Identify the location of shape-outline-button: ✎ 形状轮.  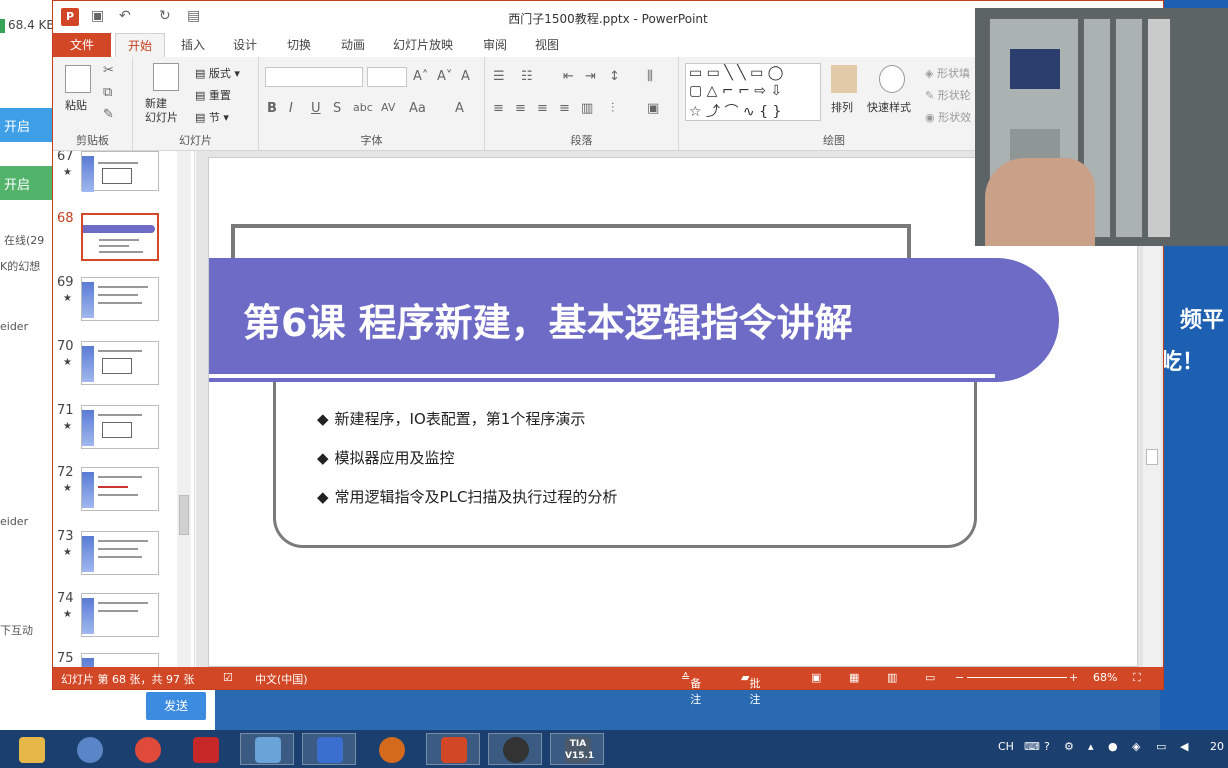
(948, 95).